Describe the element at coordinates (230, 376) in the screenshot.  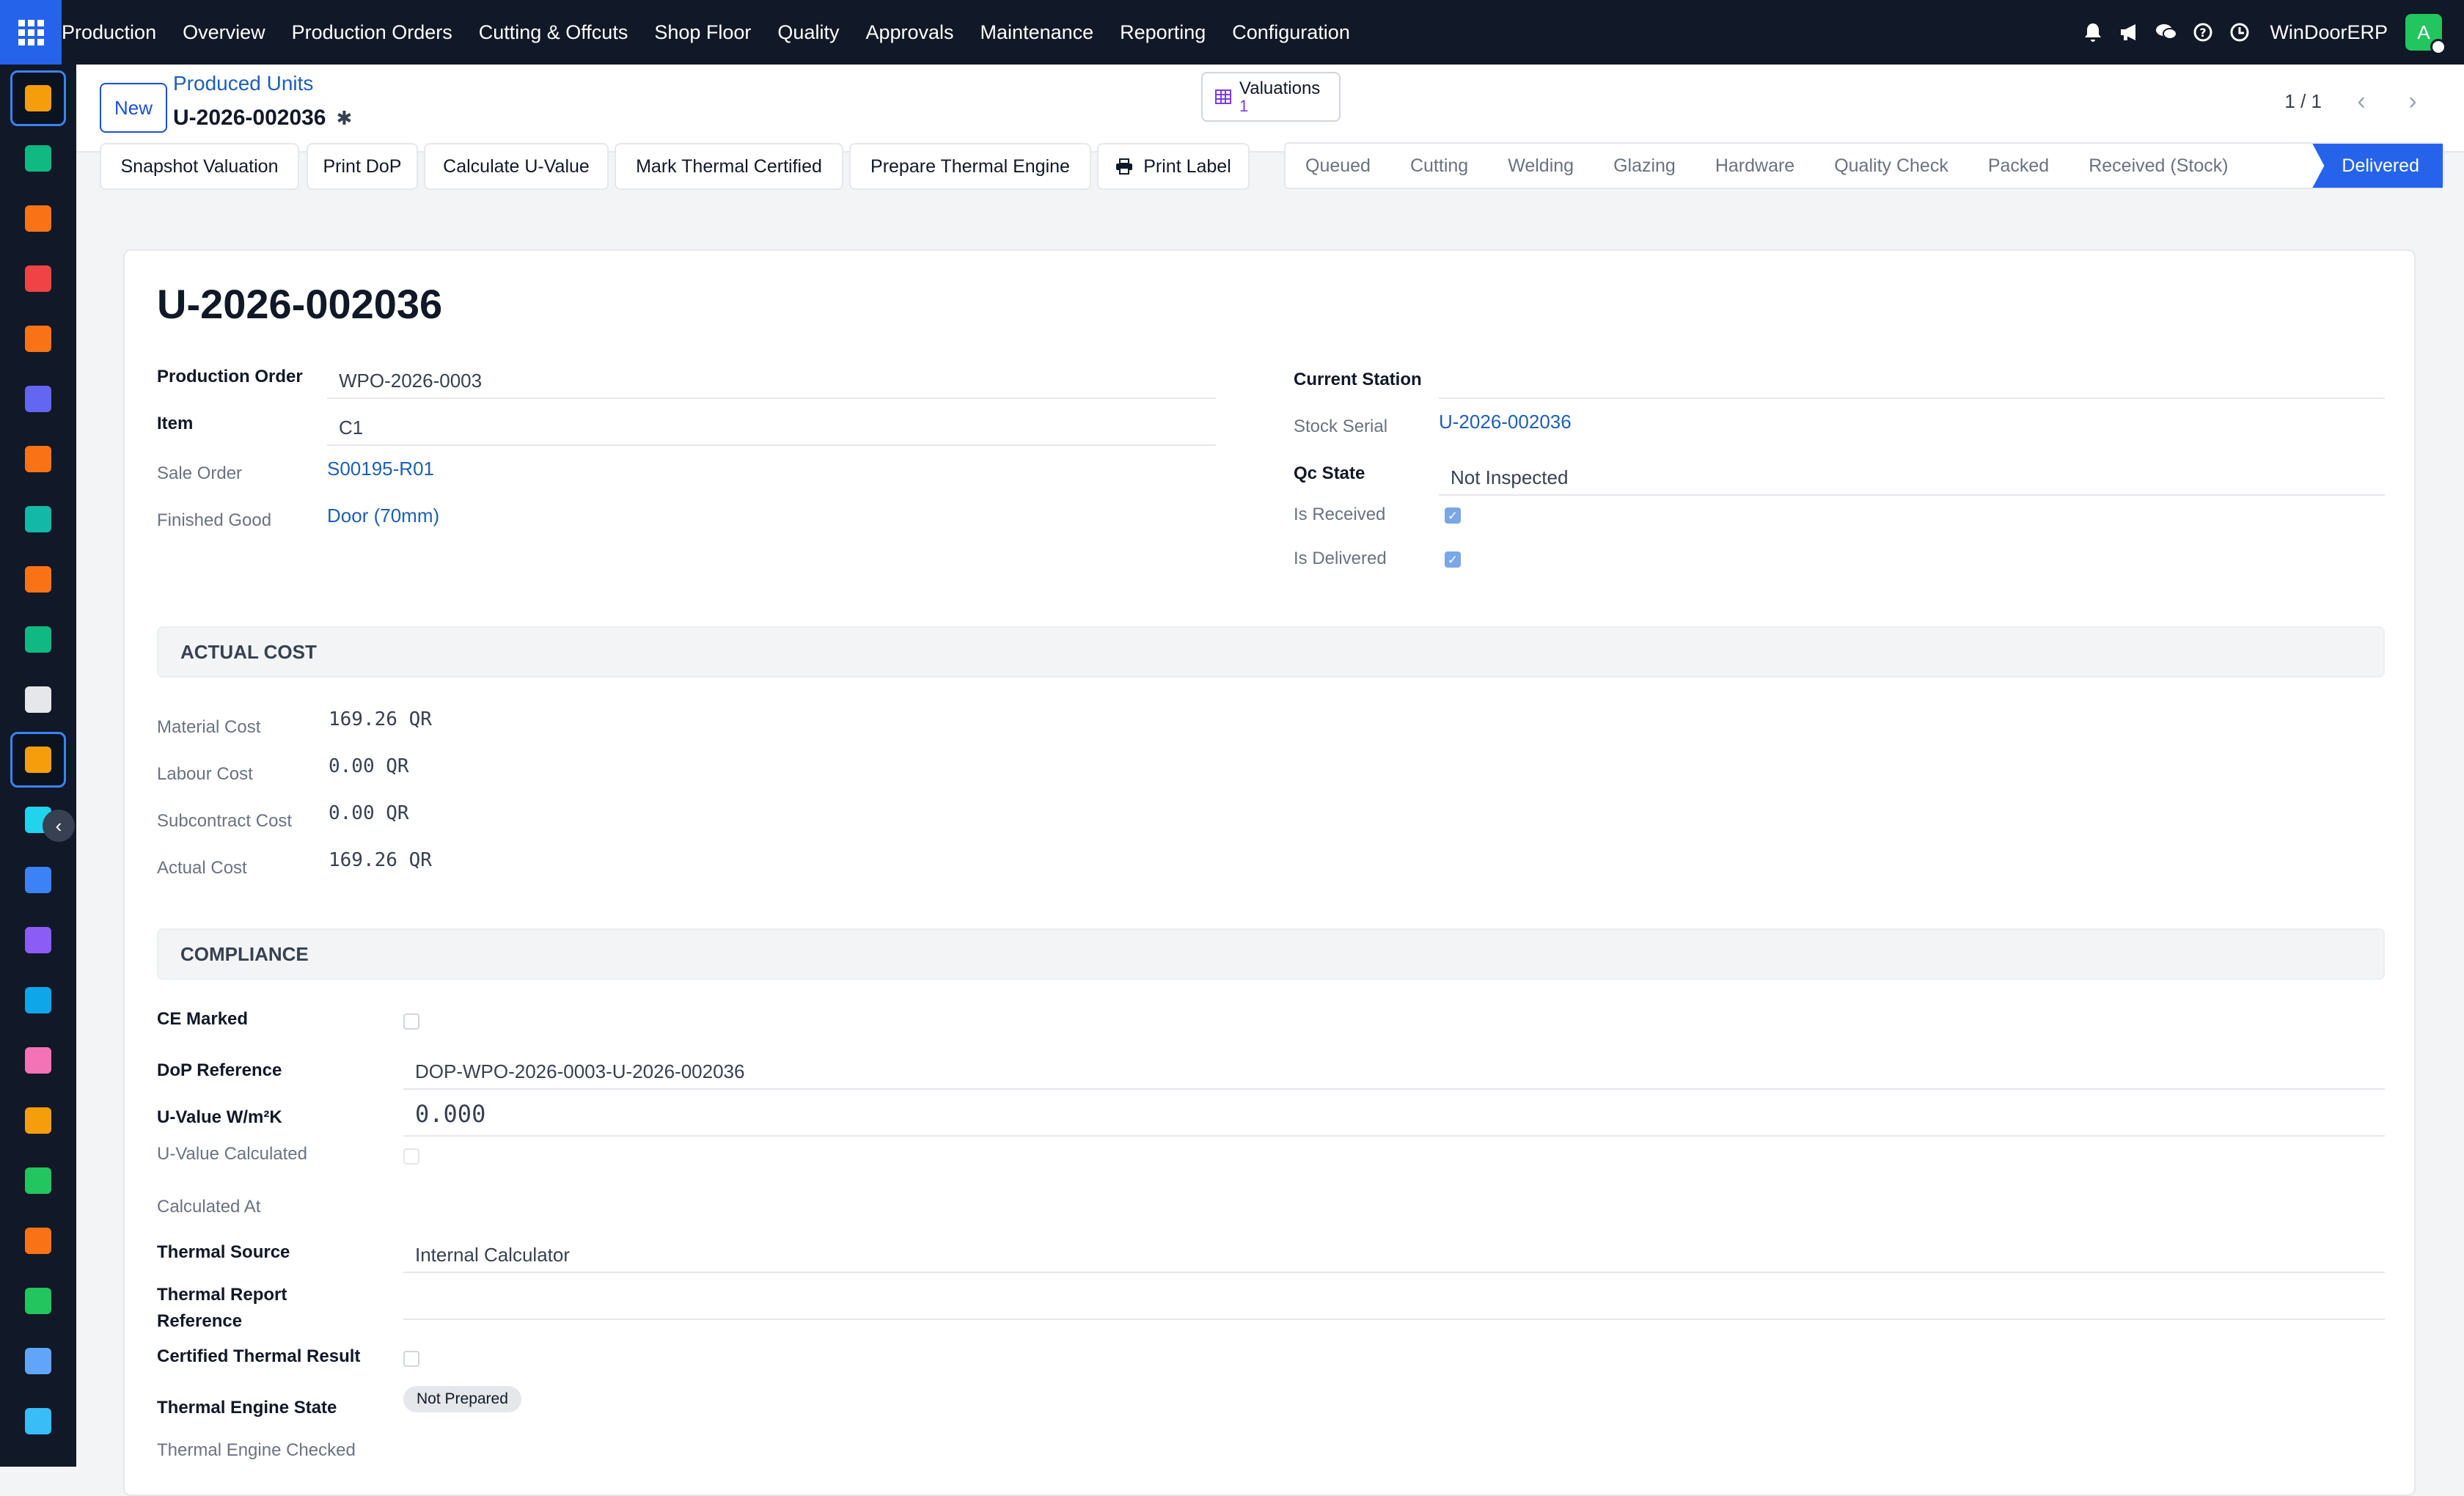
I see `production-order-label: Production Order` at that location.